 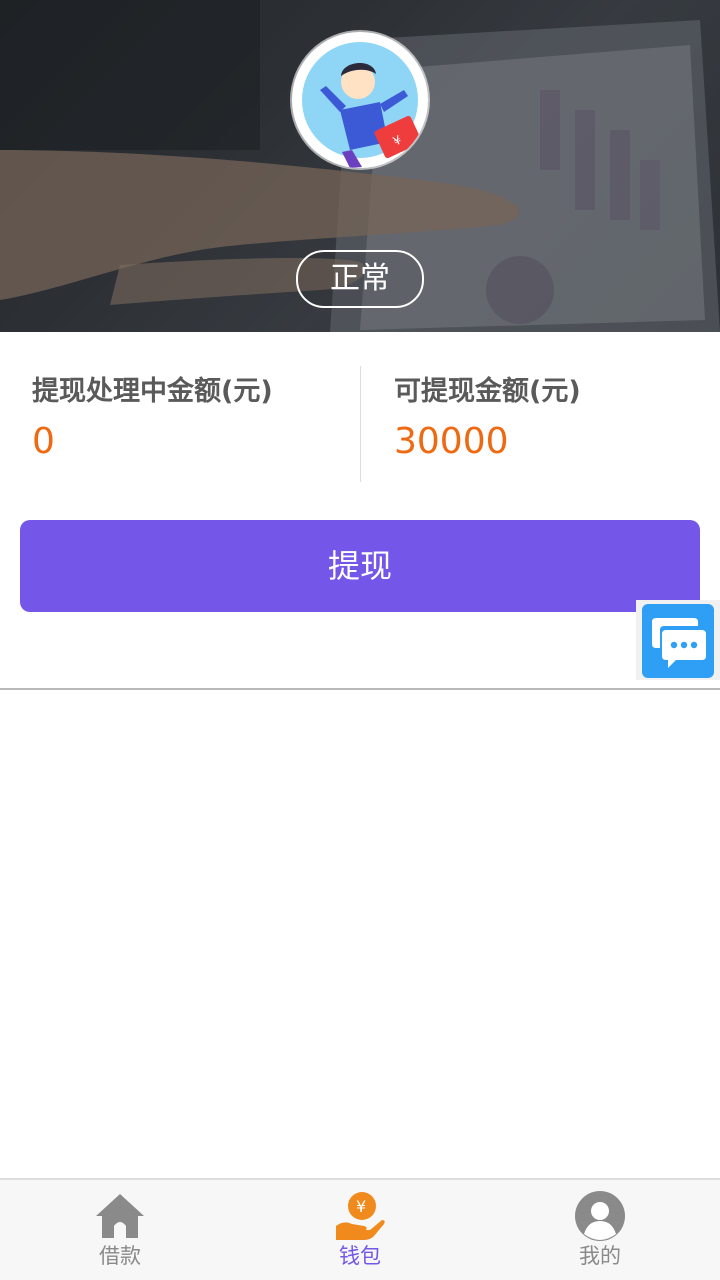 I want to click on tab-wallet: ¥ 钱包, so click(x=360, y=1230).